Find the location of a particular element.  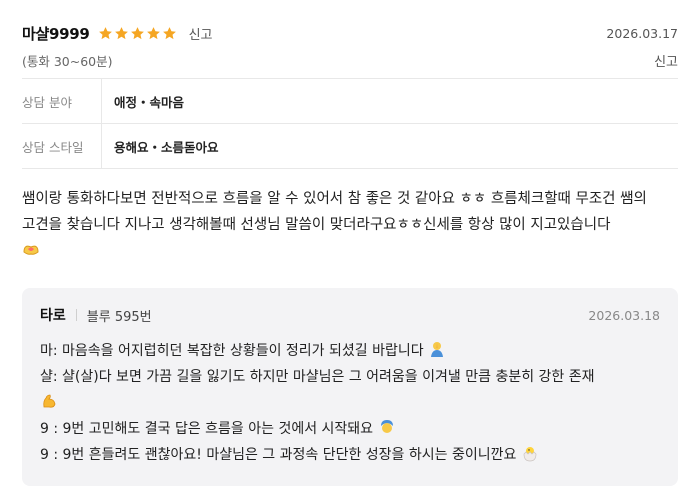

reply-date: 2026.03.18 is located at coordinates (624, 315).